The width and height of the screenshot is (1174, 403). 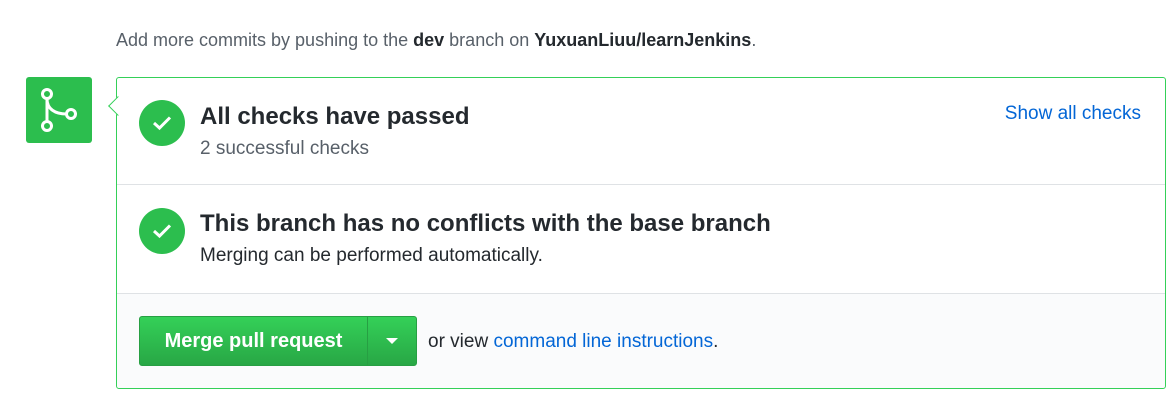 What do you see at coordinates (489, 40) in the screenshot?
I see `hint-middle: branch on` at bounding box center [489, 40].